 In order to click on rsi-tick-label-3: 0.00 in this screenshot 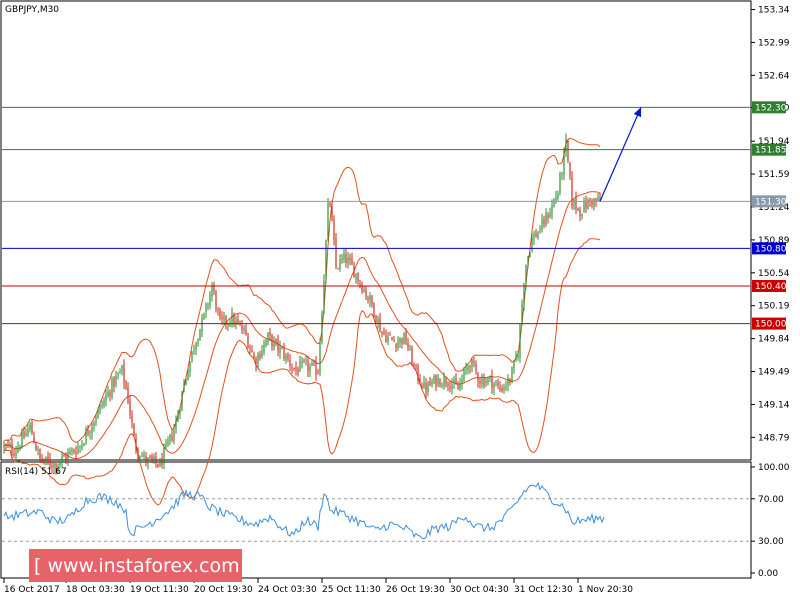, I will do `click(768, 574)`.